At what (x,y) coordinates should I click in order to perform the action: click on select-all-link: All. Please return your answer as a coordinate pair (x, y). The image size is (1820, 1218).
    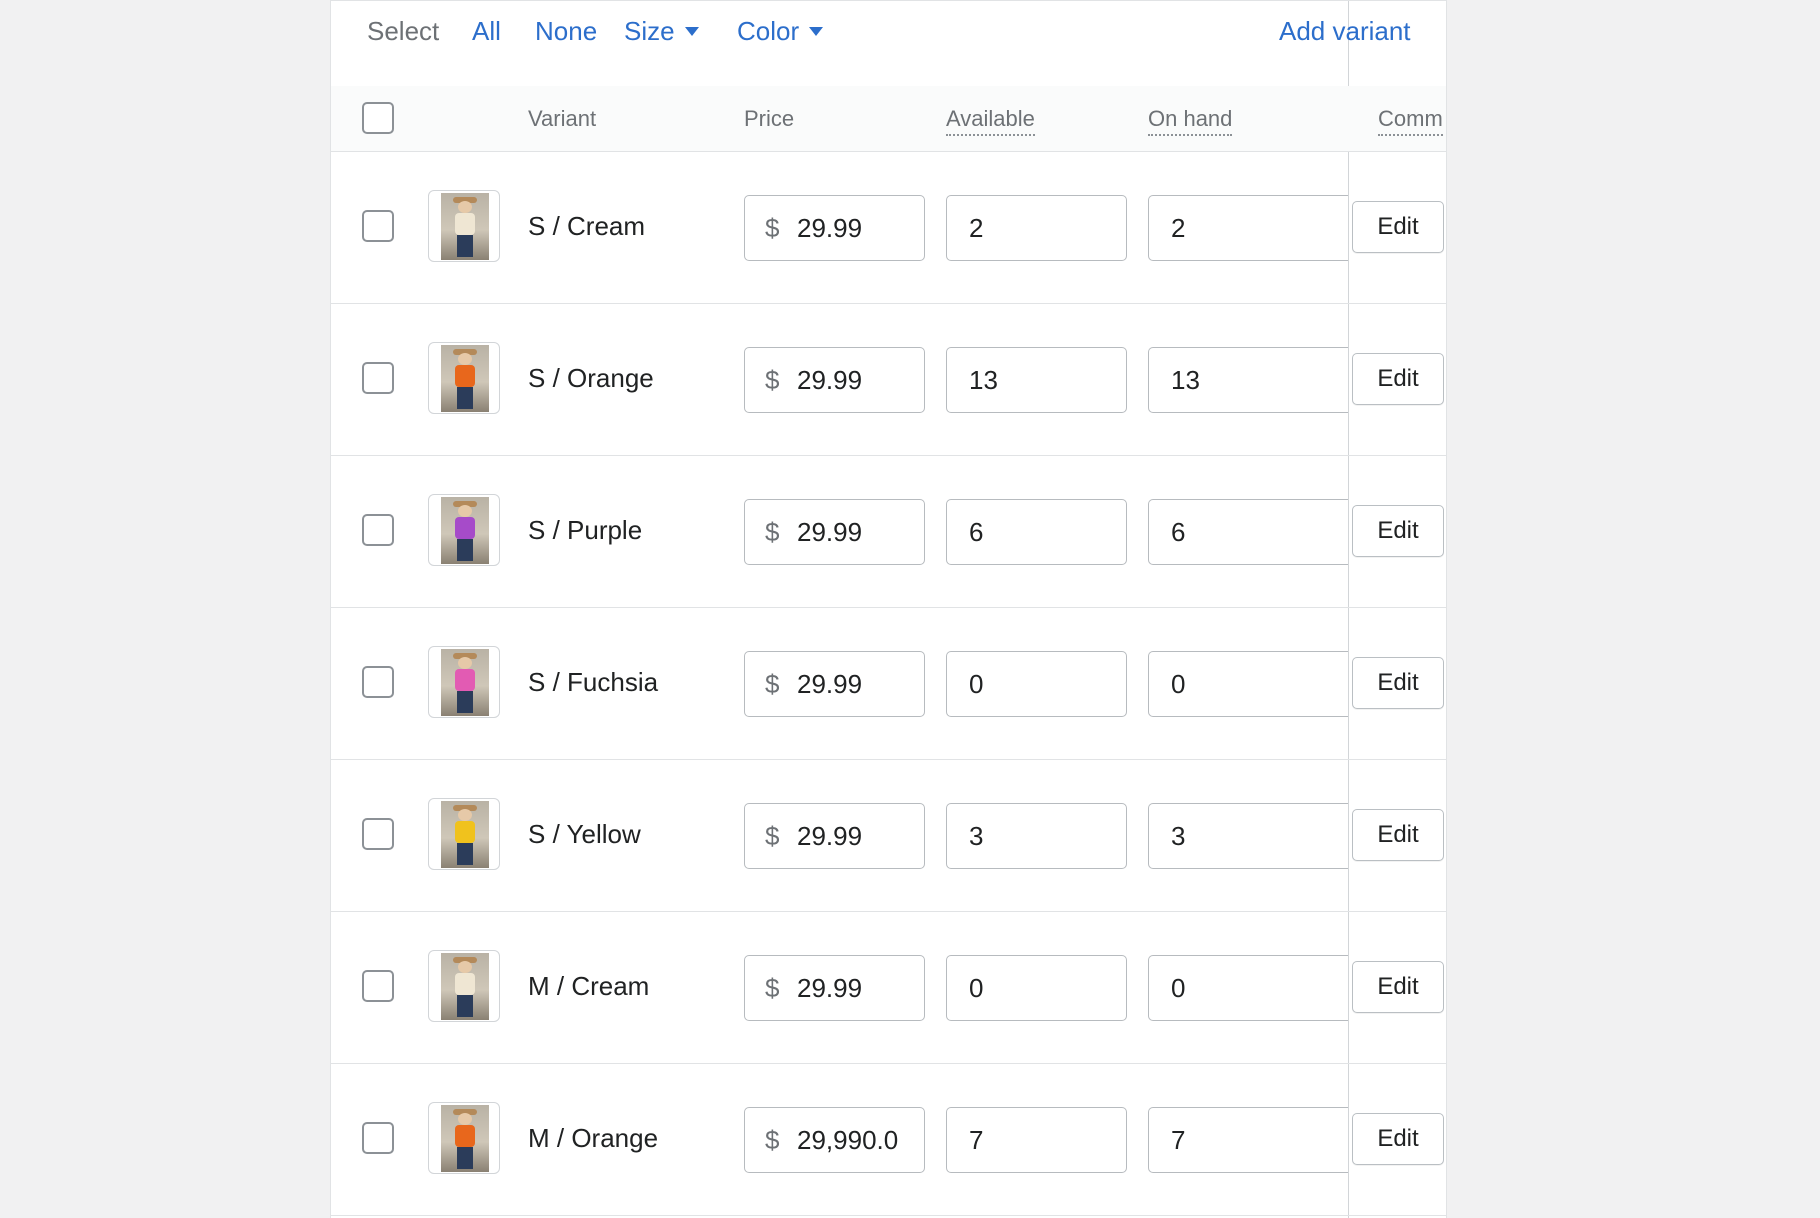
    Looking at the image, I should click on (486, 31).